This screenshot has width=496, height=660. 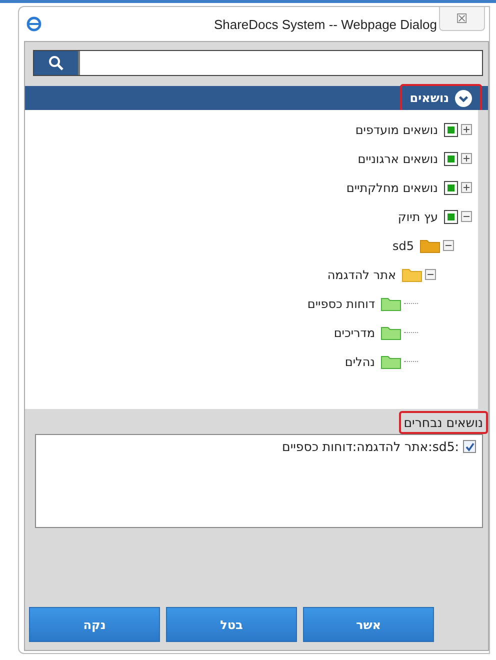 I want to click on browser-icon, so click(x=34, y=24).